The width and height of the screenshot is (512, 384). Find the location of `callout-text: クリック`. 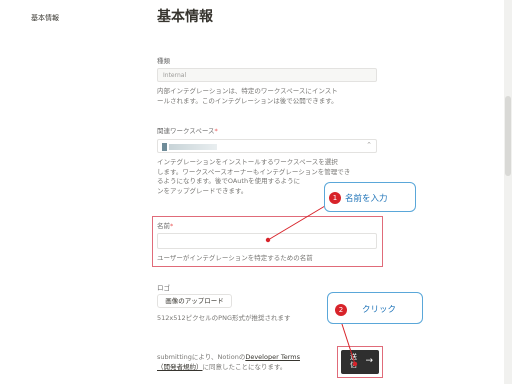

callout-text: クリック is located at coordinates (379, 310).